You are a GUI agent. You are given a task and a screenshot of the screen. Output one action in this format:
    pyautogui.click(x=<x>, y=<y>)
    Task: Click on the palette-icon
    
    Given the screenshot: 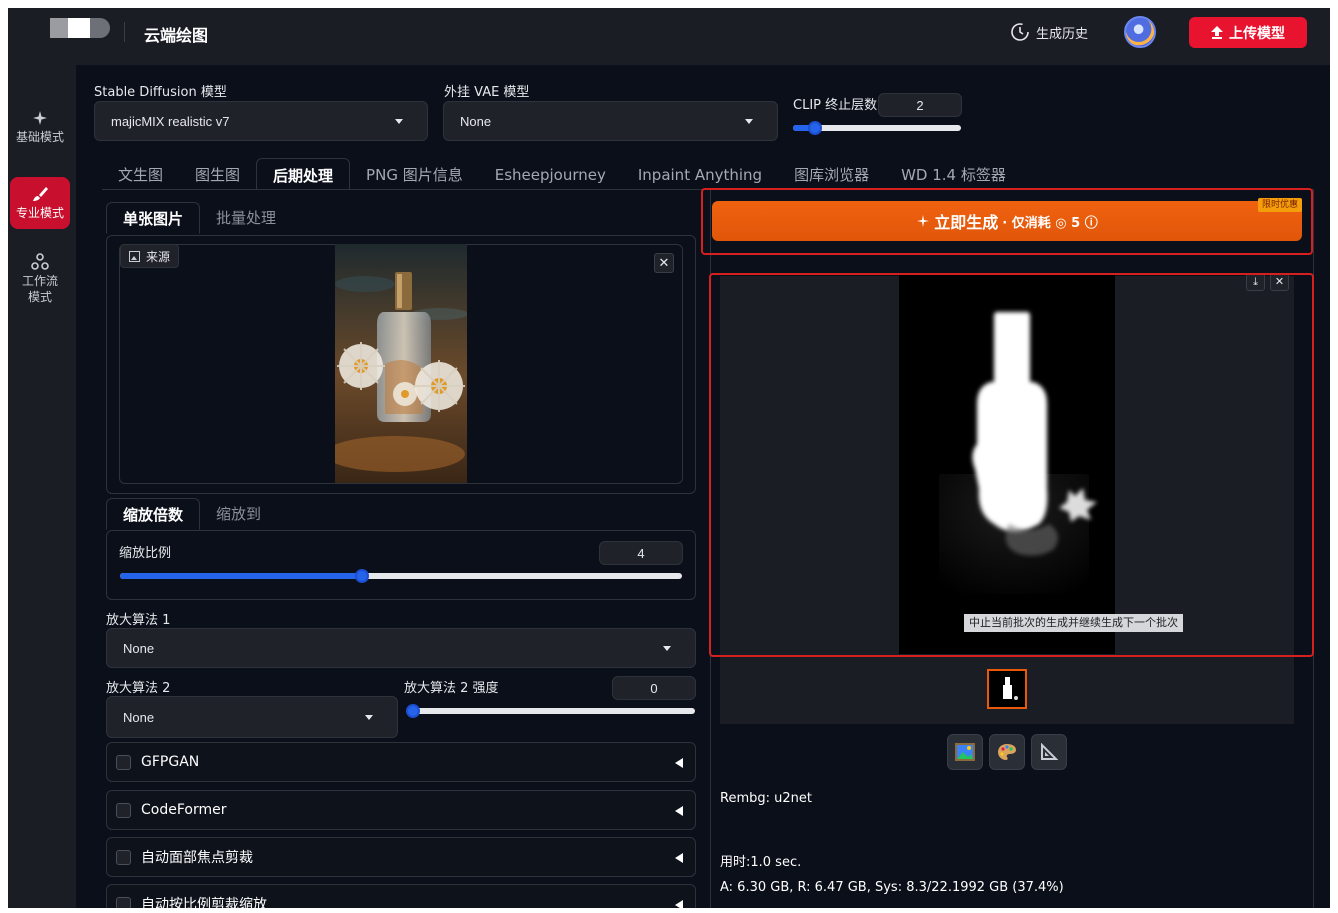 What is the action you would take?
    pyautogui.click(x=1007, y=752)
    